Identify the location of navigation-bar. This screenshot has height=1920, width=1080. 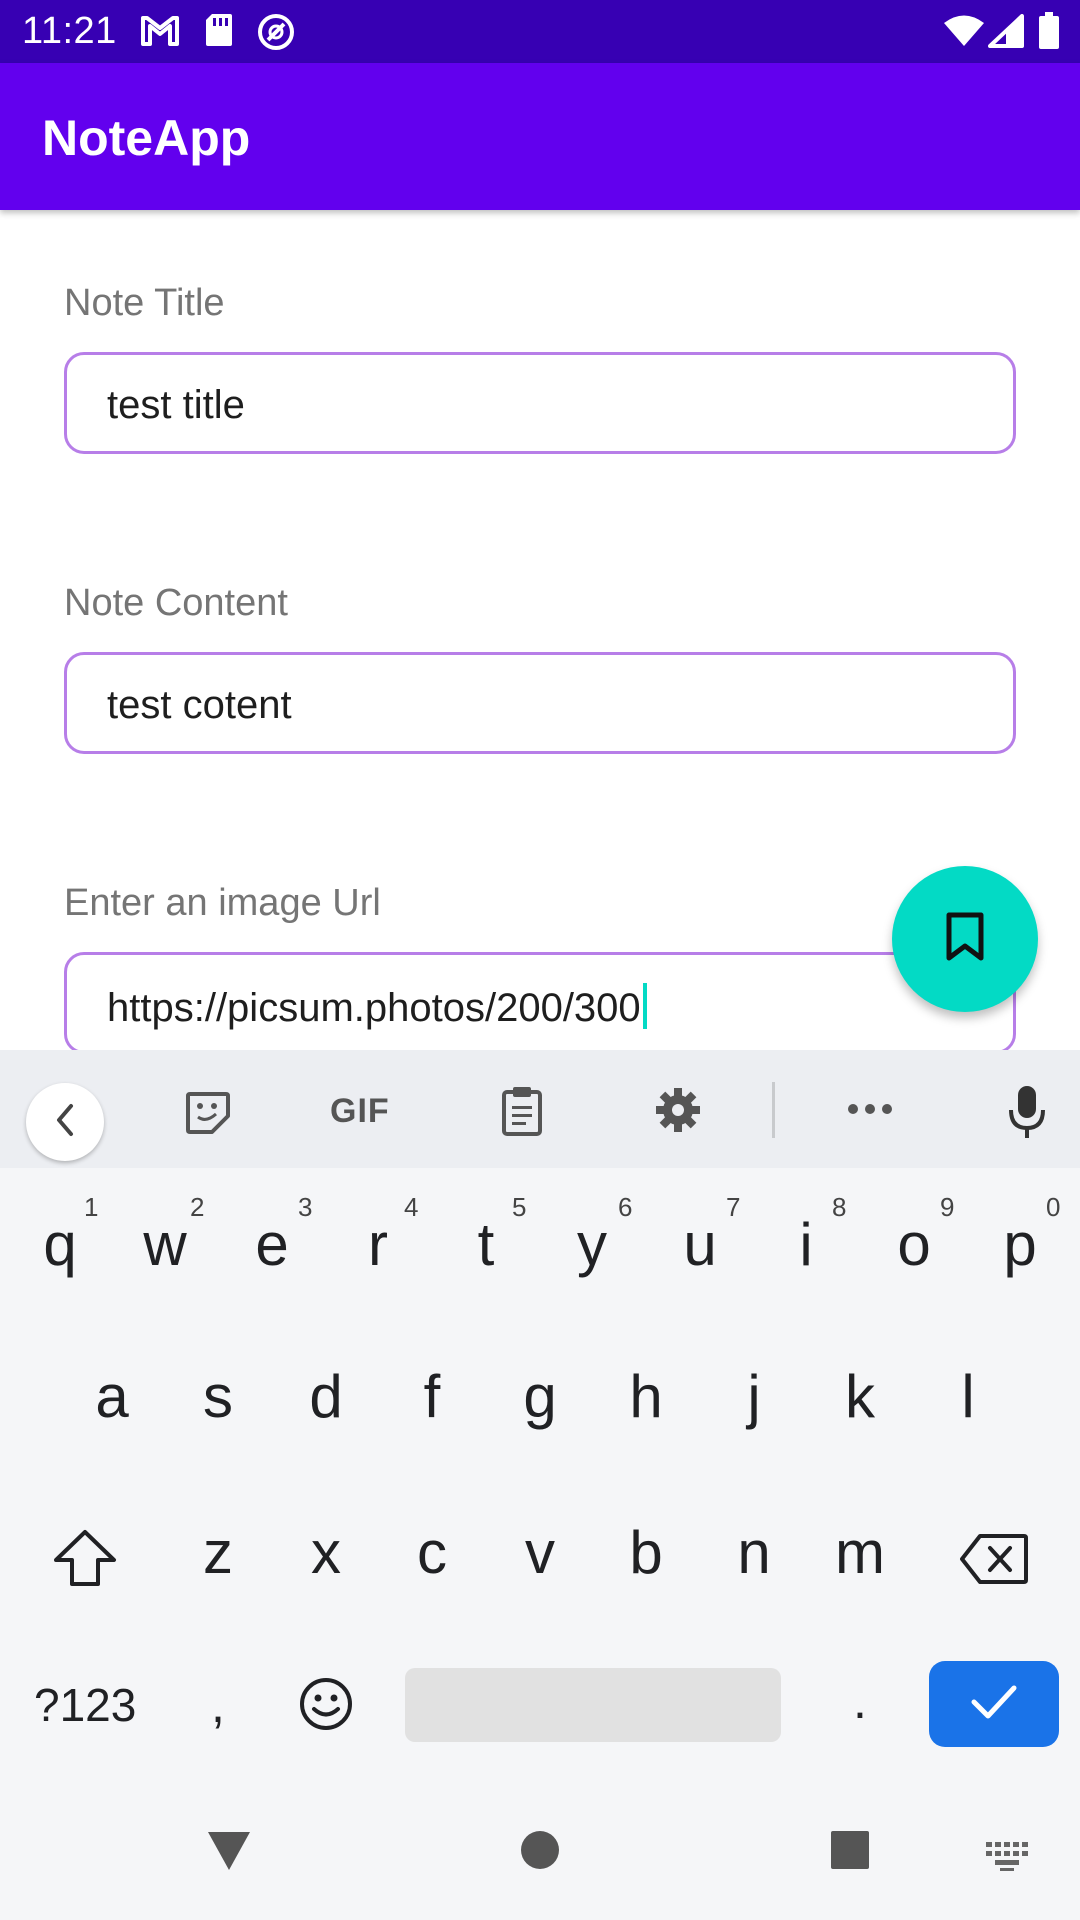
(540, 1855).